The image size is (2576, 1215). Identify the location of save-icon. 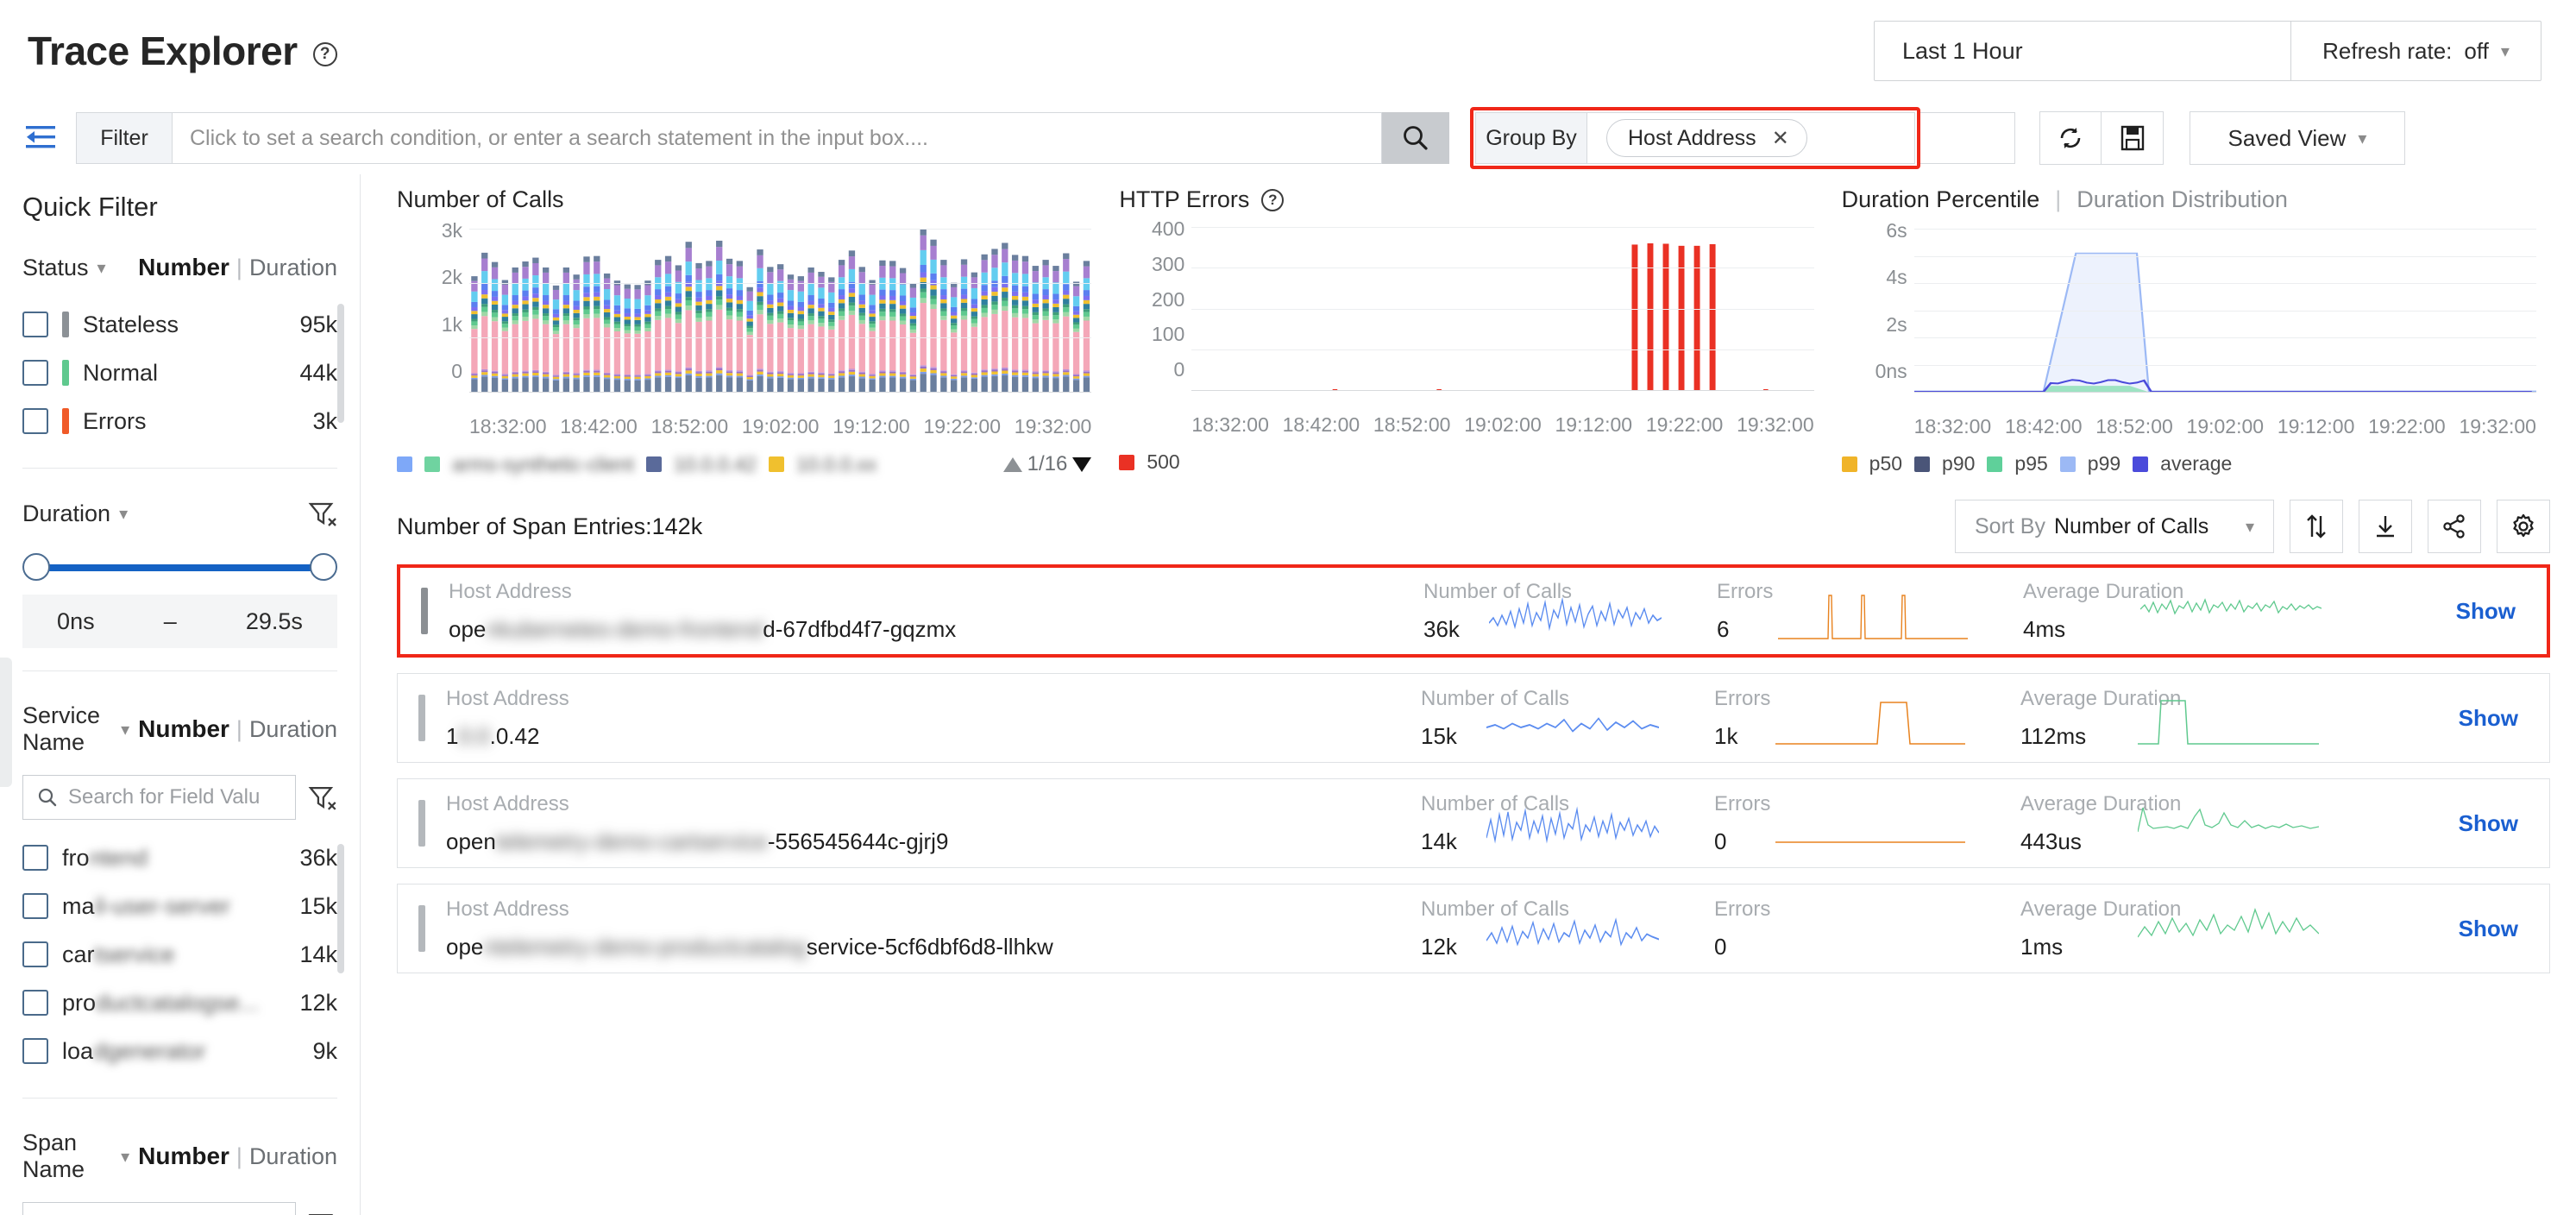
(2132, 138).